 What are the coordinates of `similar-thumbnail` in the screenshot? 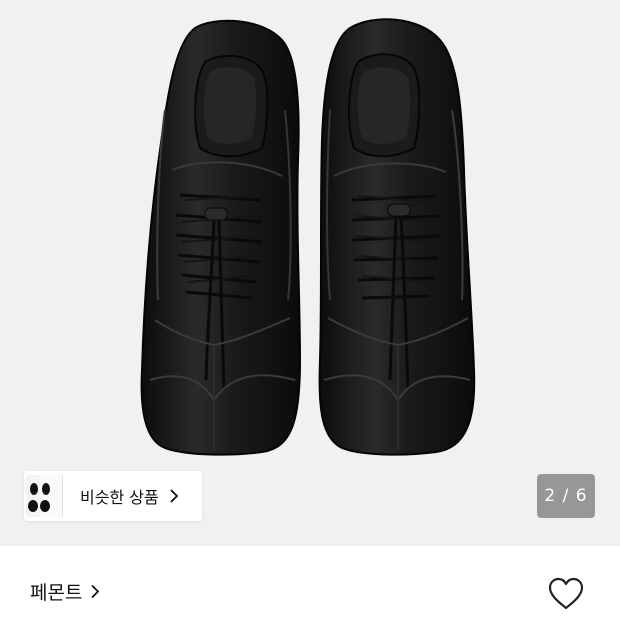 It's located at (51, 496).